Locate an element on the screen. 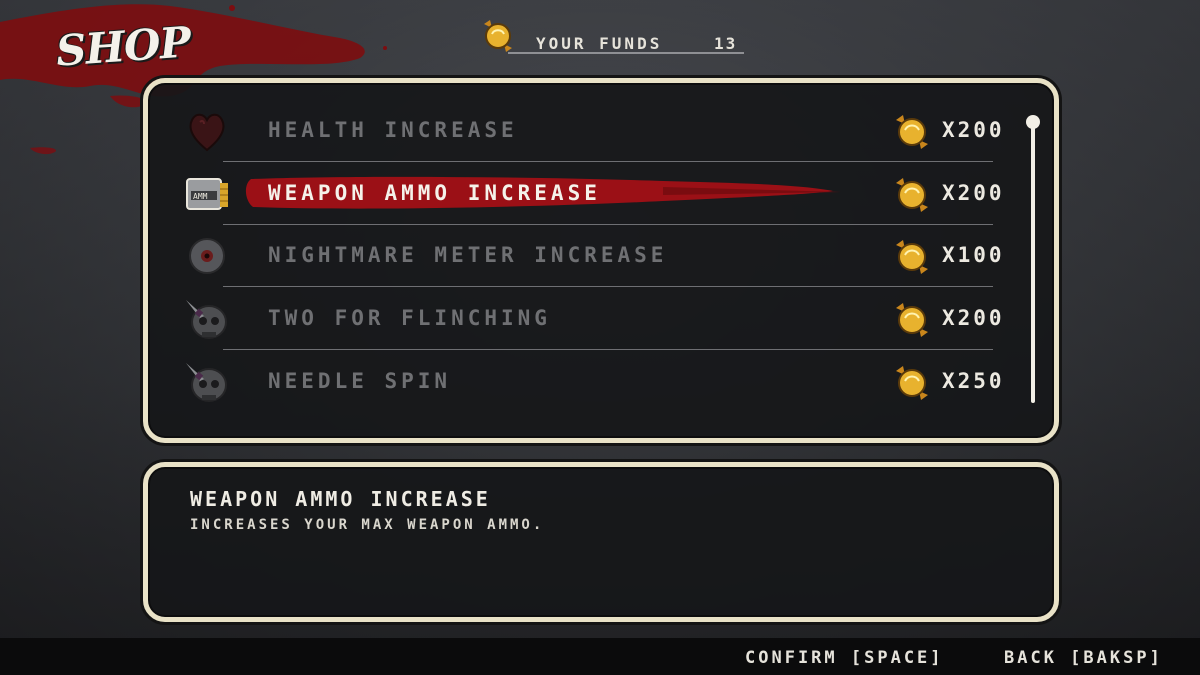  item-price: X250 is located at coordinates (973, 381).